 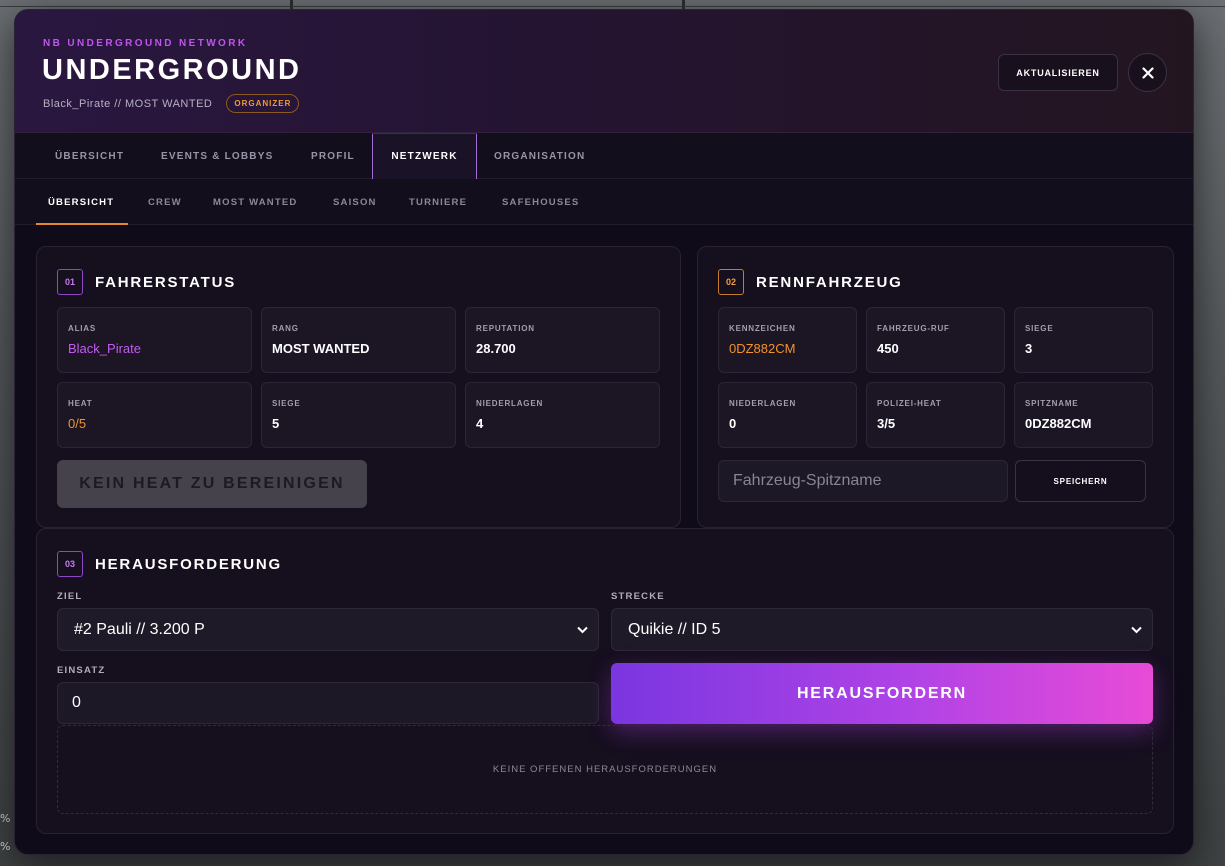 I want to click on player-subtitle: Black_Pirate // MOST WANTED ORGANIZER, so click(x=171, y=103).